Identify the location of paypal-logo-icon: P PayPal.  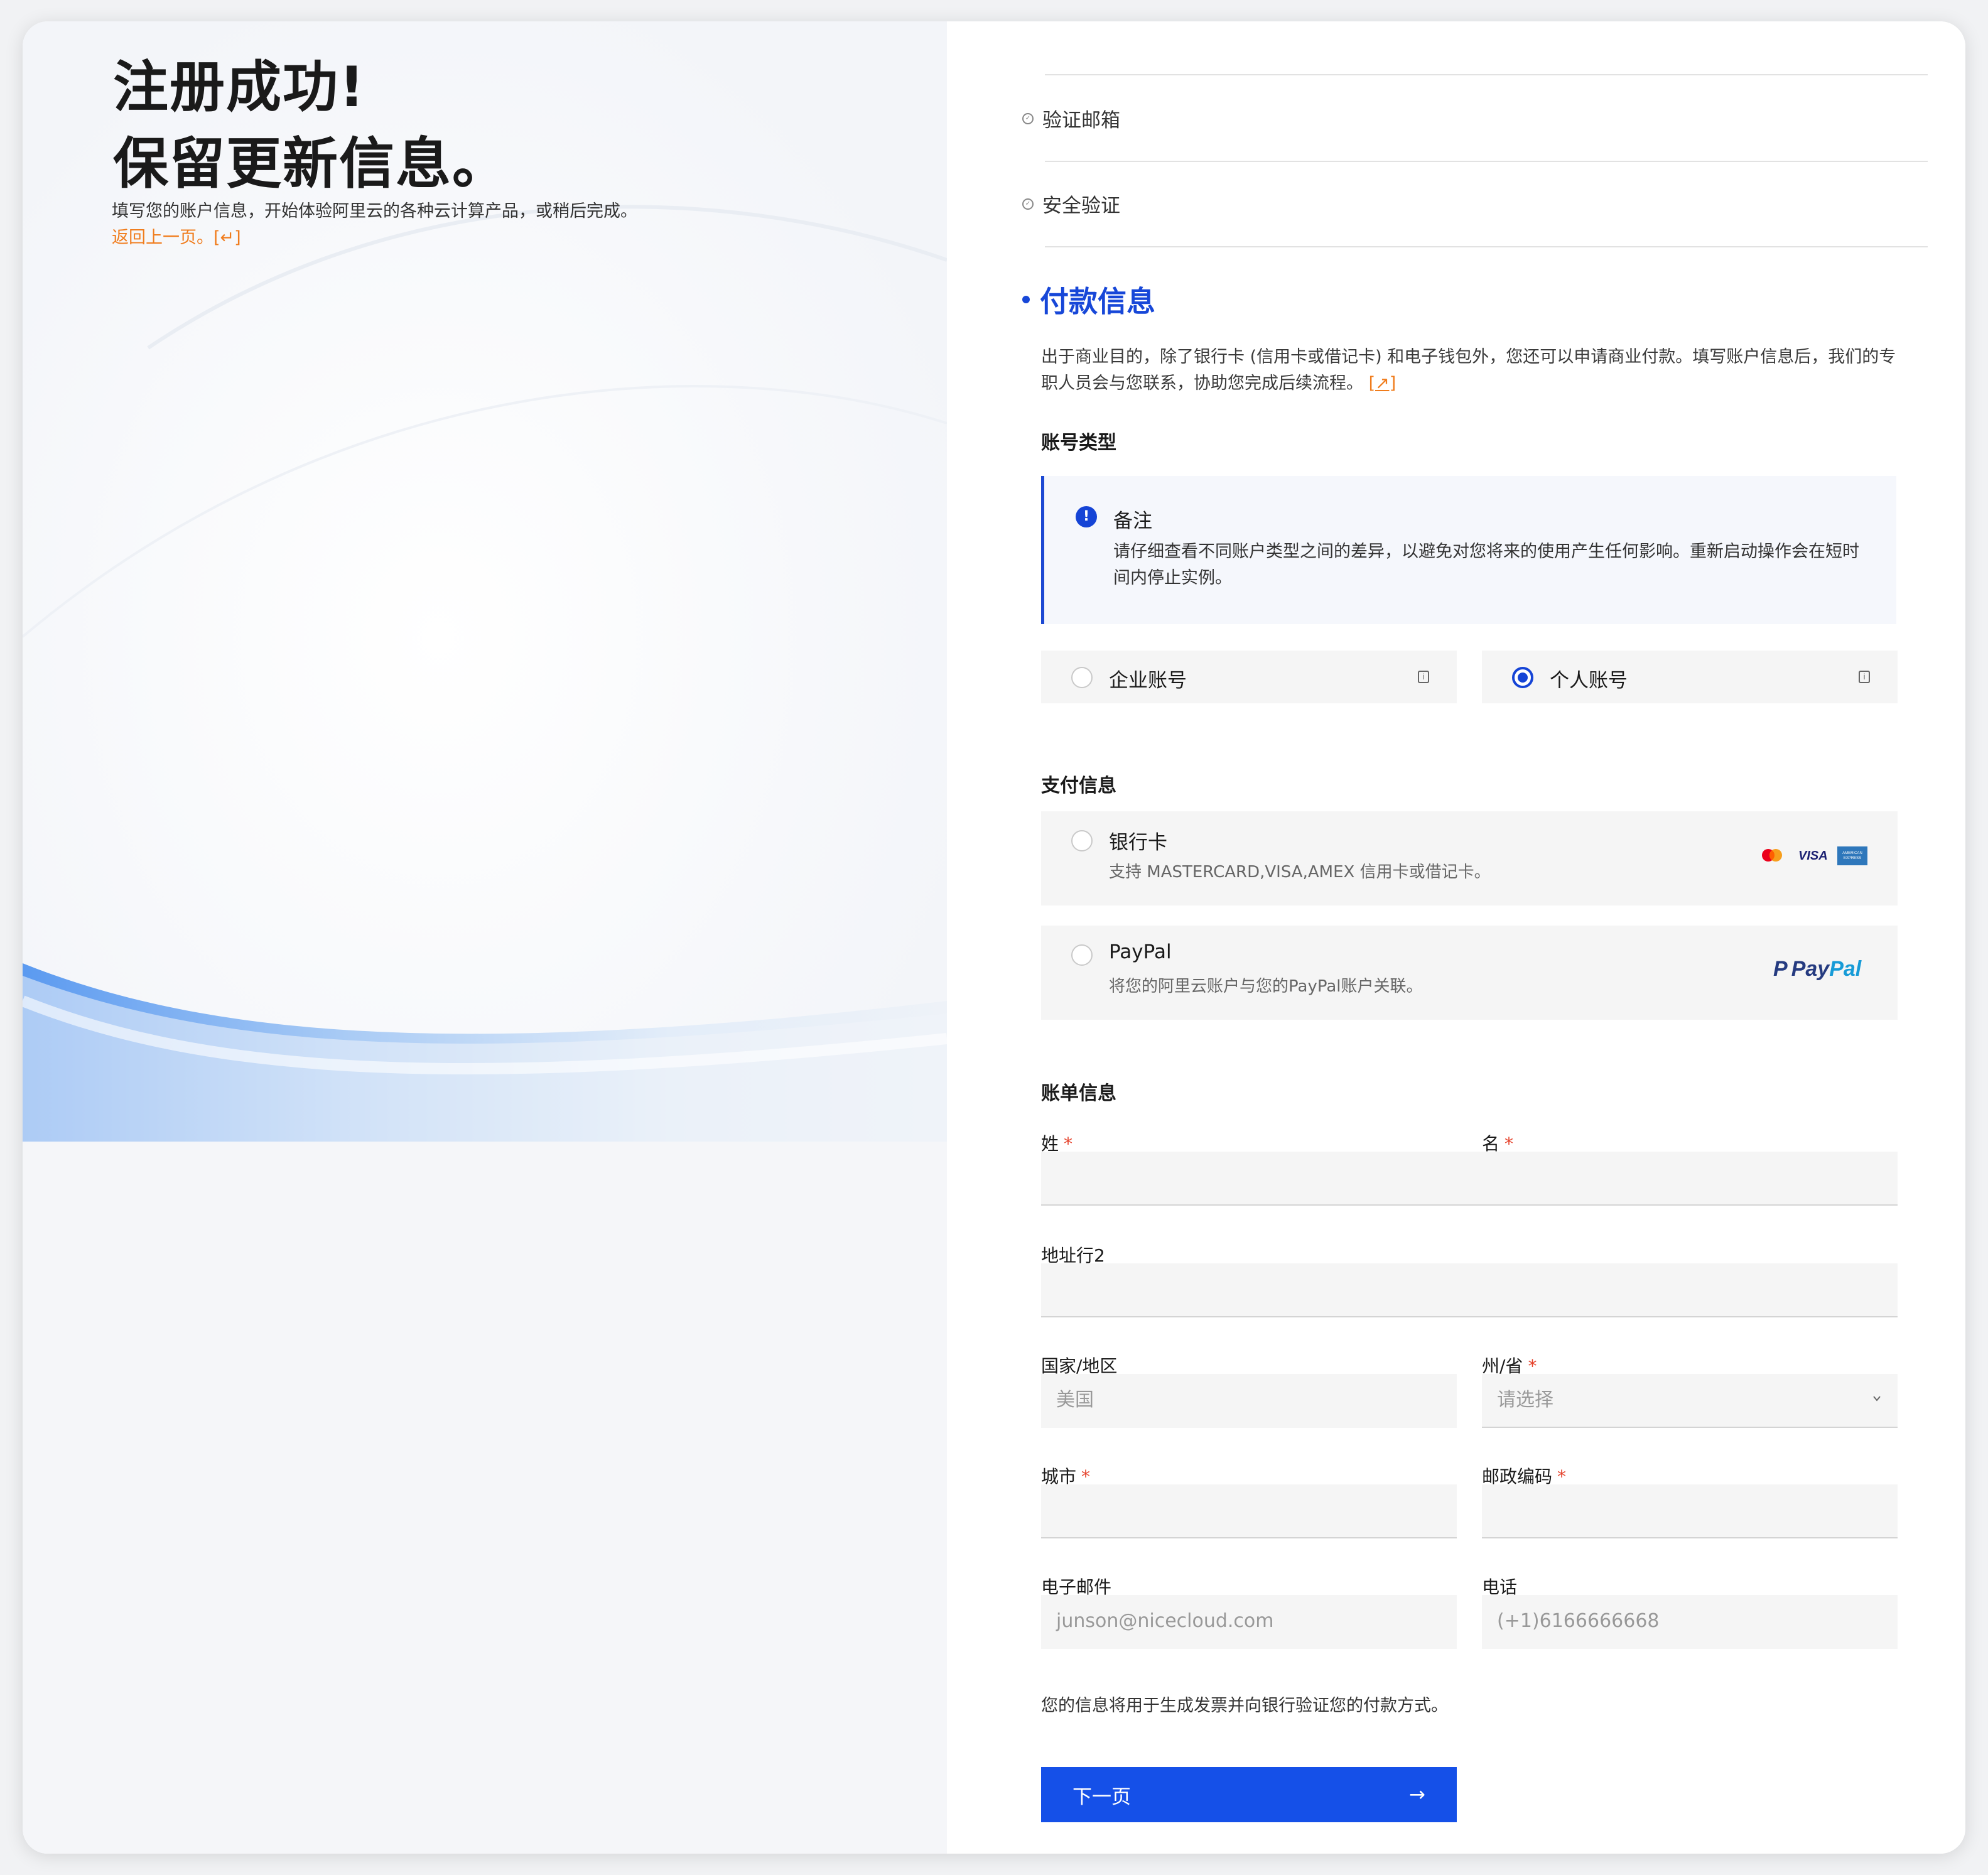
(1817, 969).